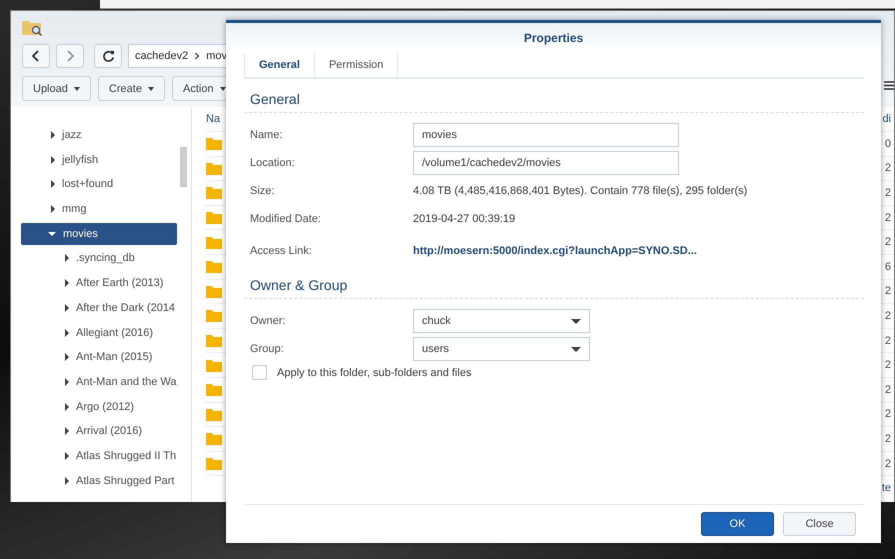  What do you see at coordinates (886, 488) in the screenshot?
I see `footer-text: te` at bounding box center [886, 488].